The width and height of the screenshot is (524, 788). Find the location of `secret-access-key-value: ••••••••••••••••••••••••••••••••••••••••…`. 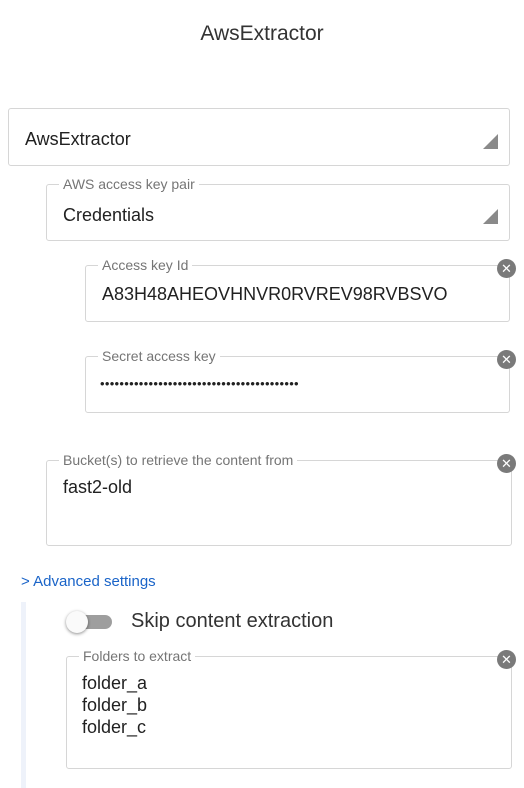

secret-access-key-value: ••••••••••••••••••••••••••••••••••••••••… is located at coordinates (199, 383).